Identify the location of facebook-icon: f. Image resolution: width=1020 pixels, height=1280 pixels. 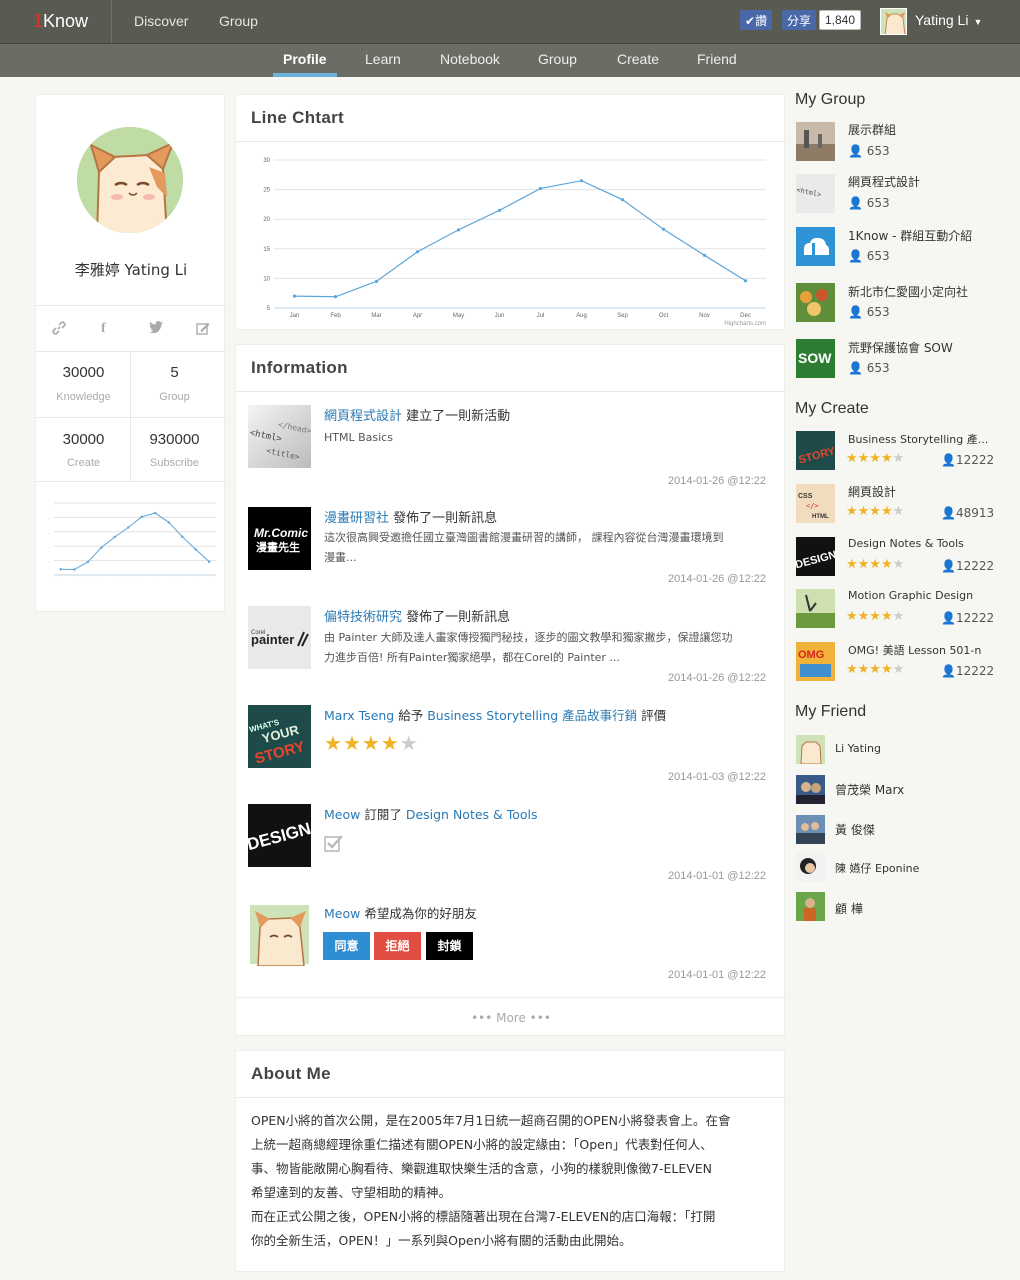
(103, 329).